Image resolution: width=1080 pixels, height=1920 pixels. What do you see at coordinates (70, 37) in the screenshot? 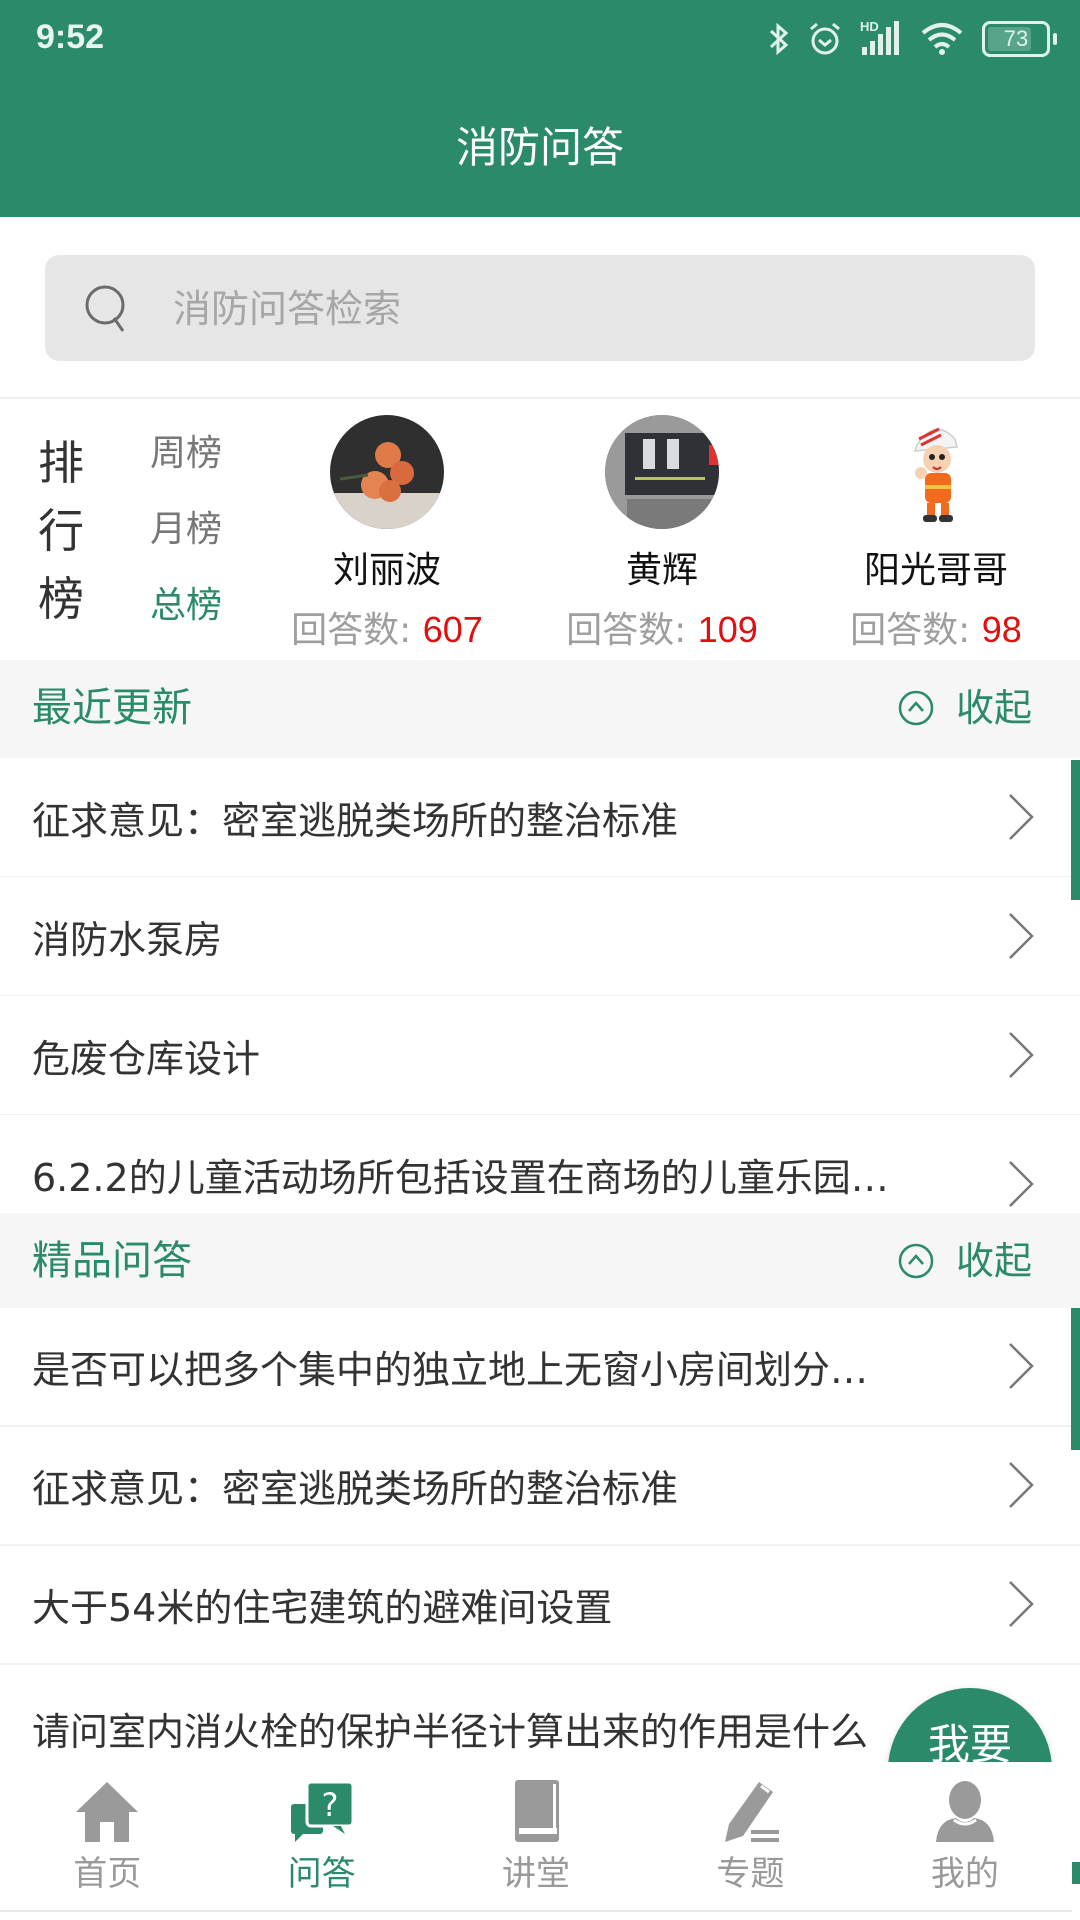
I see `status-time: 9:52` at bounding box center [70, 37].